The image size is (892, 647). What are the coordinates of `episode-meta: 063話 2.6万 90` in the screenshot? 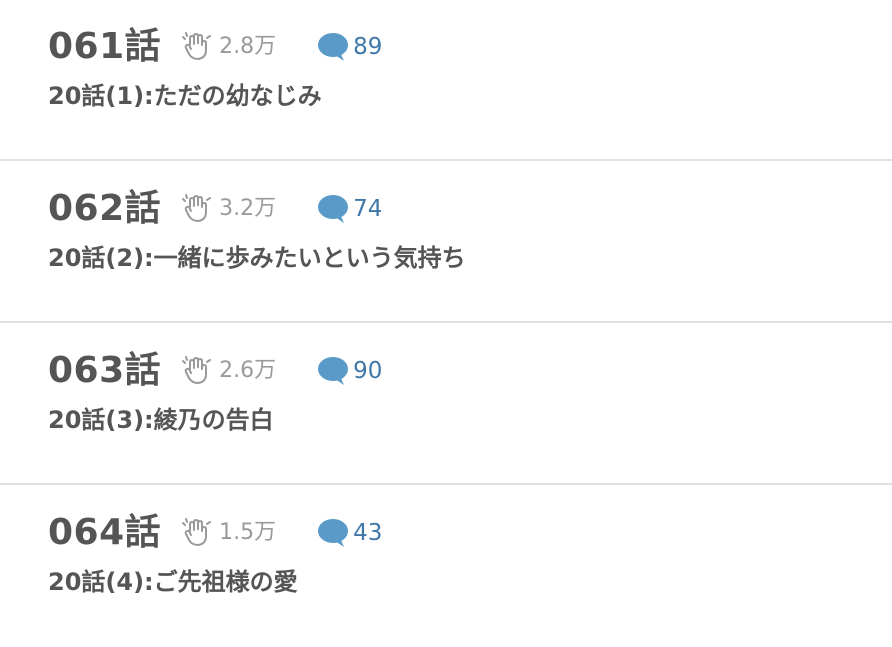 It's located at (215, 371).